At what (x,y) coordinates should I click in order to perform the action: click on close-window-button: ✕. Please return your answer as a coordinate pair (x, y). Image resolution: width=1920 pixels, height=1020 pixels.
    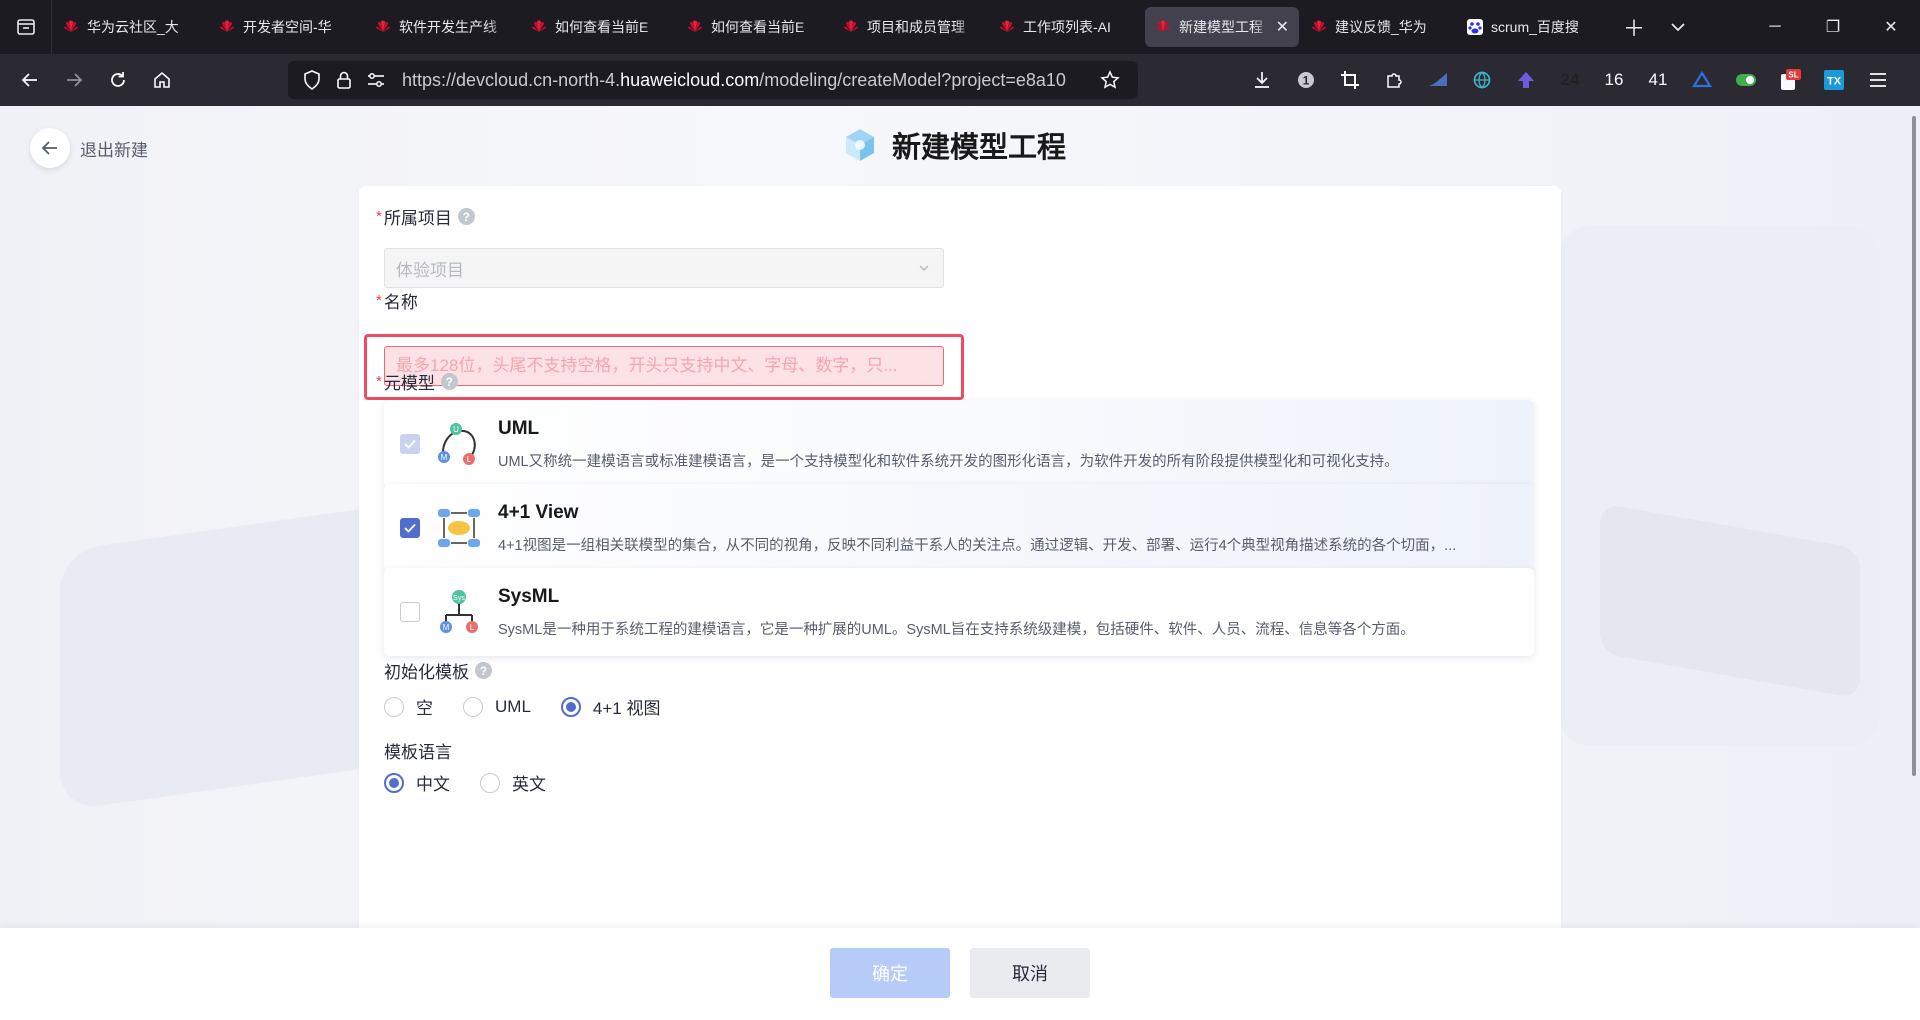
    Looking at the image, I should click on (1891, 27).